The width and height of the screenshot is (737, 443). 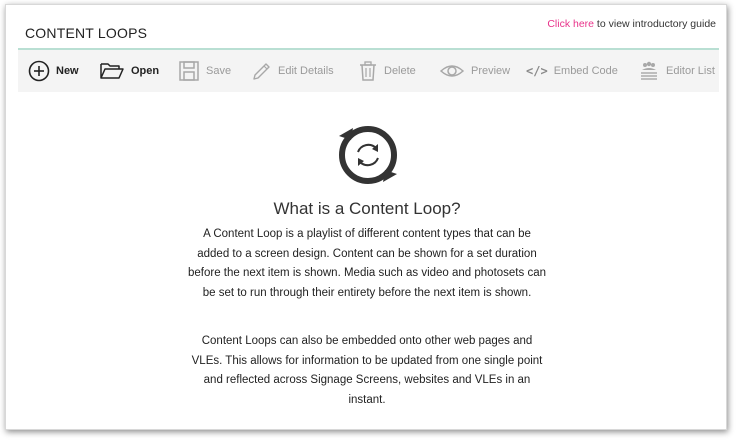 What do you see at coordinates (189, 71) in the screenshot?
I see `floppy-disk-icon` at bounding box center [189, 71].